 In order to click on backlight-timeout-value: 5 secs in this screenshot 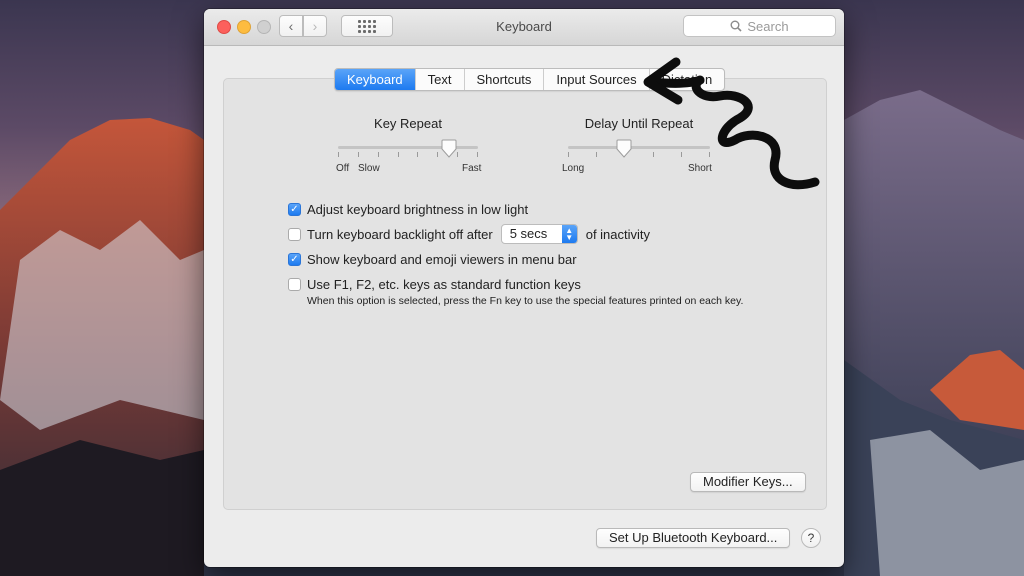, I will do `click(528, 233)`.